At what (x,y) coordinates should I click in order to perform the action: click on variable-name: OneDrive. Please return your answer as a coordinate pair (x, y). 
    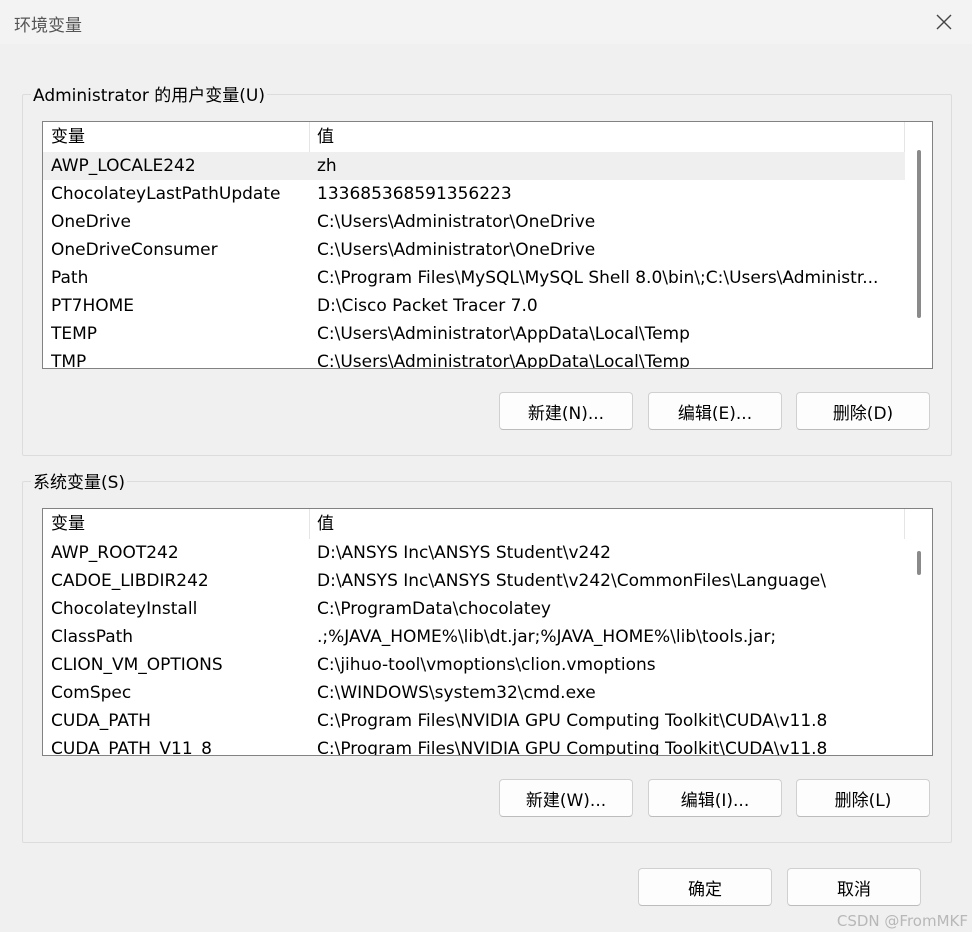
    Looking at the image, I should click on (91, 222).